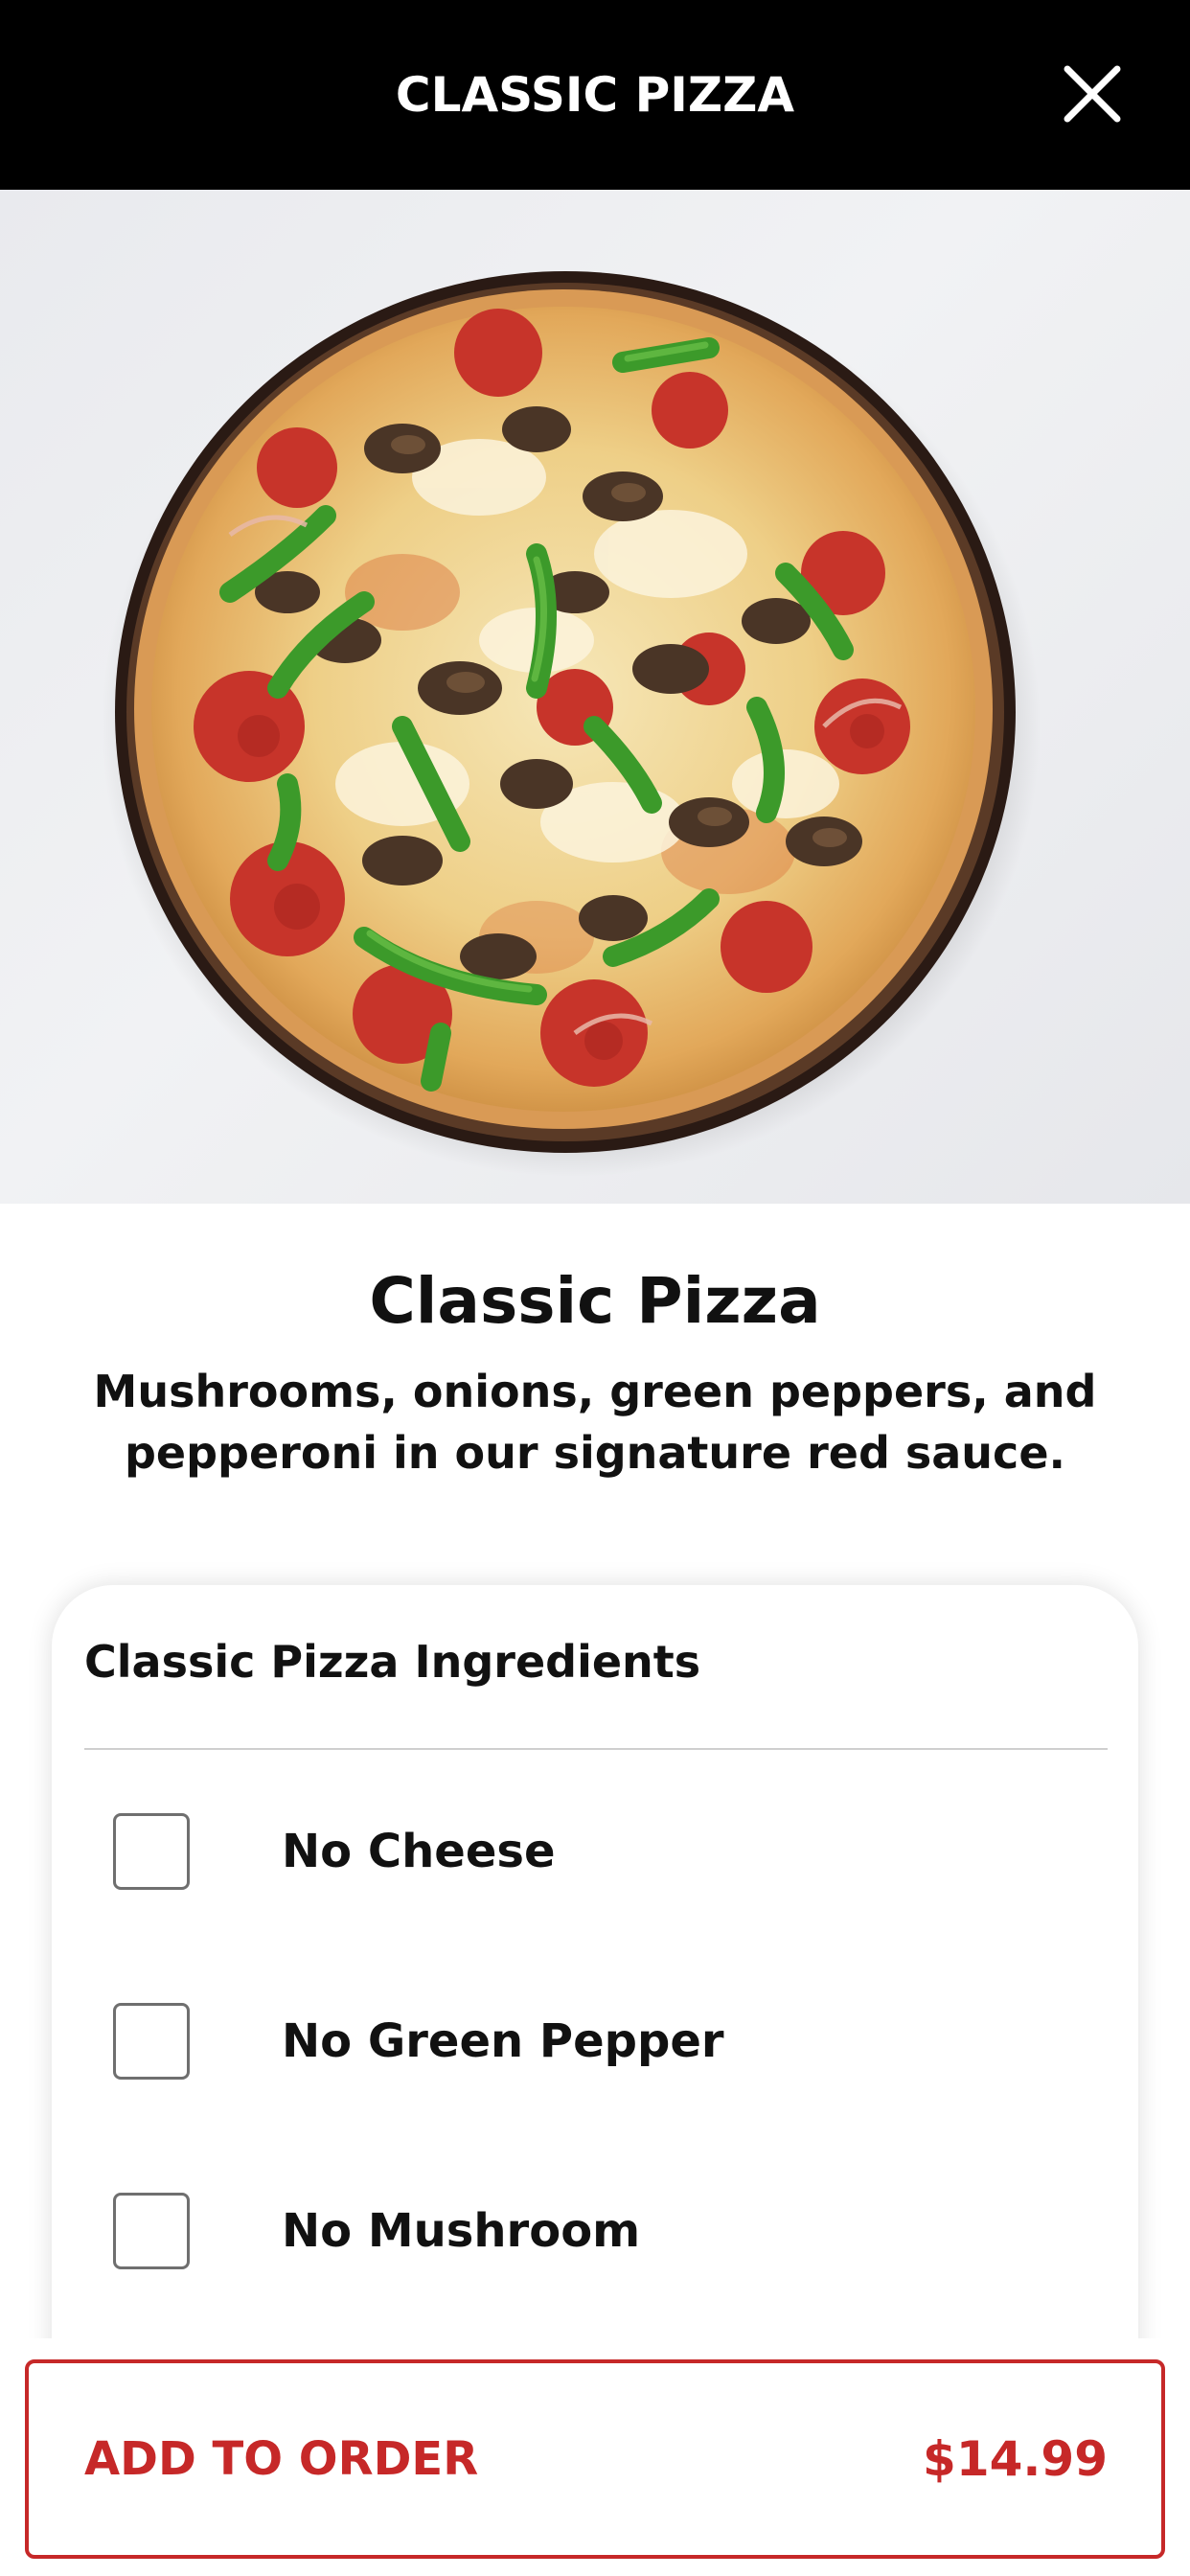 The image size is (1190, 2576). What do you see at coordinates (1015, 2459) in the screenshot?
I see `order-price: $14.99` at bounding box center [1015, 2459].